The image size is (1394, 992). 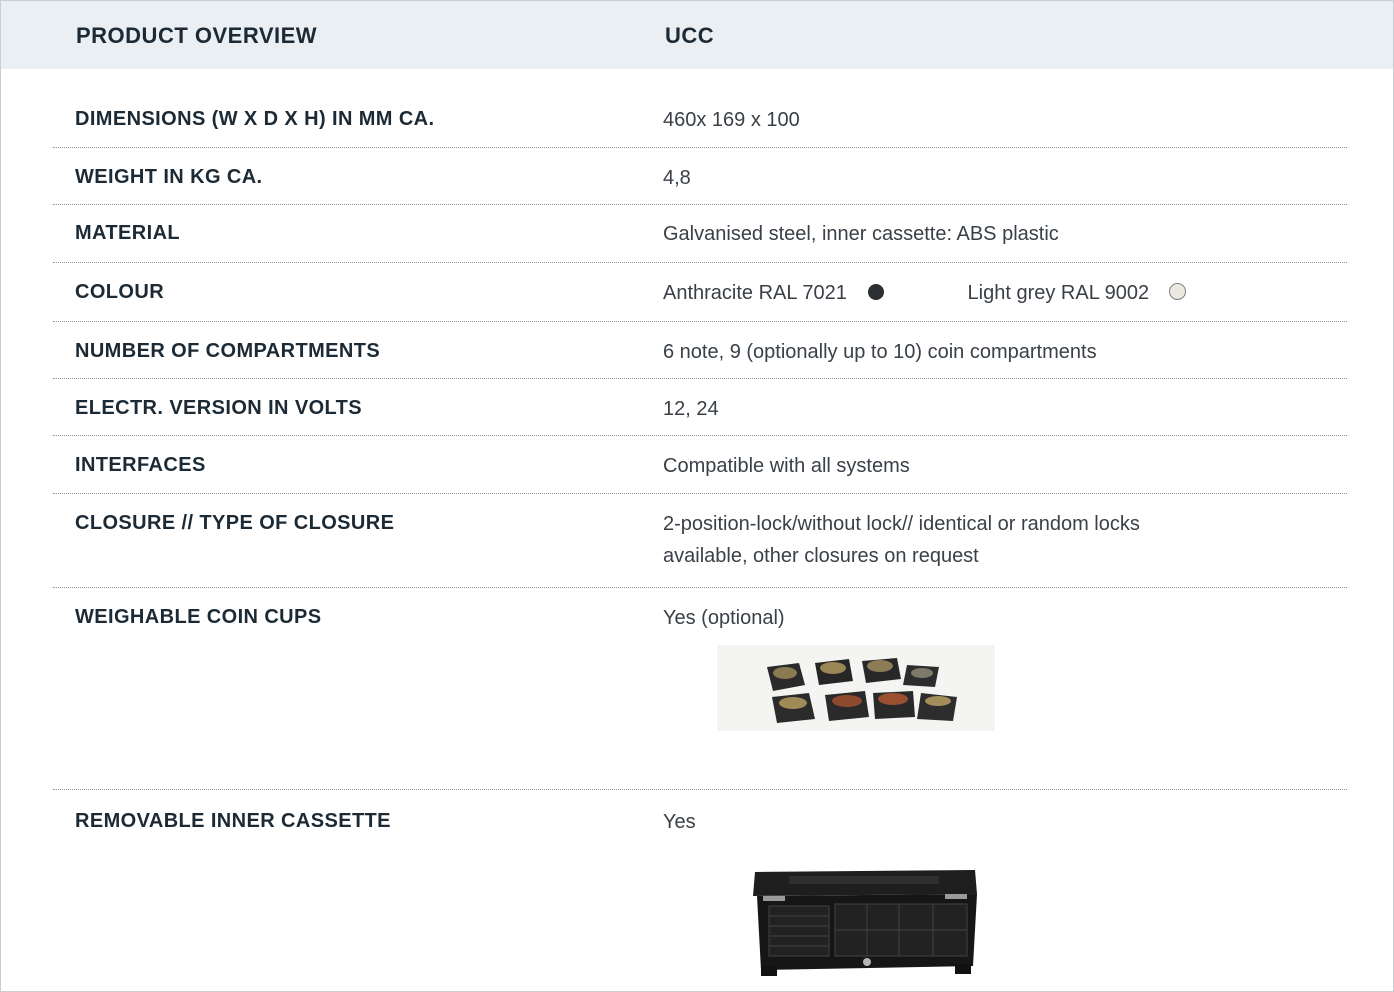 What do you see at coordinates (724, 618) in the screenshot?
I see `row-value-coin-cups: Yes (optional)` at bounding box center [724, 618].